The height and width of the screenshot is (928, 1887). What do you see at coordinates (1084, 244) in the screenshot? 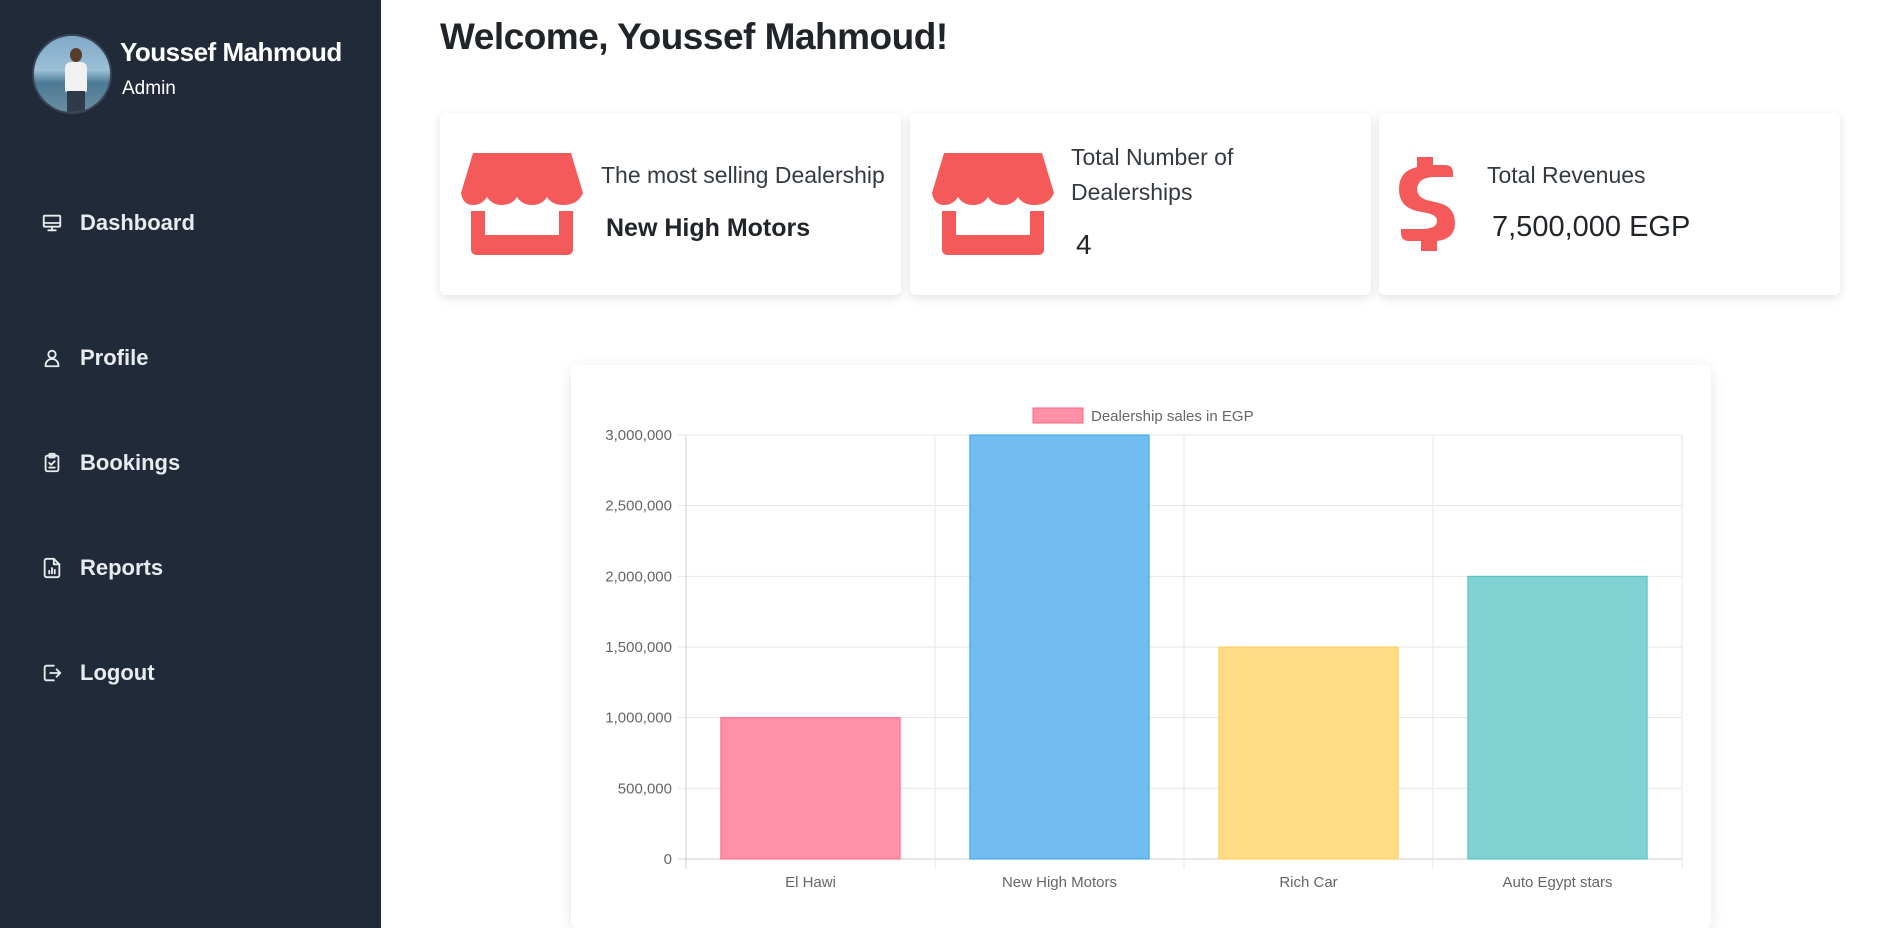
I see `card-value: 4` at bounding box center [1084, 244].